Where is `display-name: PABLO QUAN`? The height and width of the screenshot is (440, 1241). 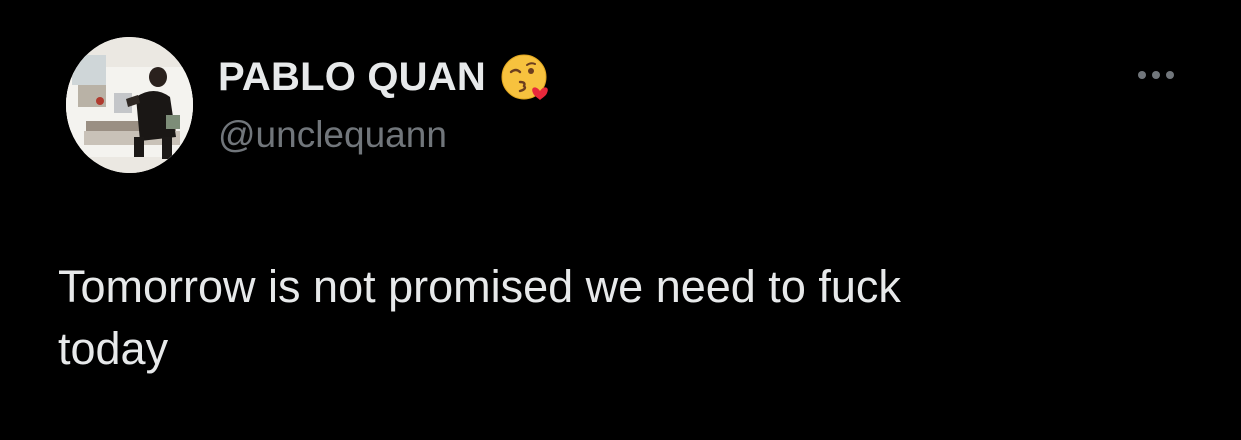 display-name: PABLO QUAN is located at coordinates (352, 77).